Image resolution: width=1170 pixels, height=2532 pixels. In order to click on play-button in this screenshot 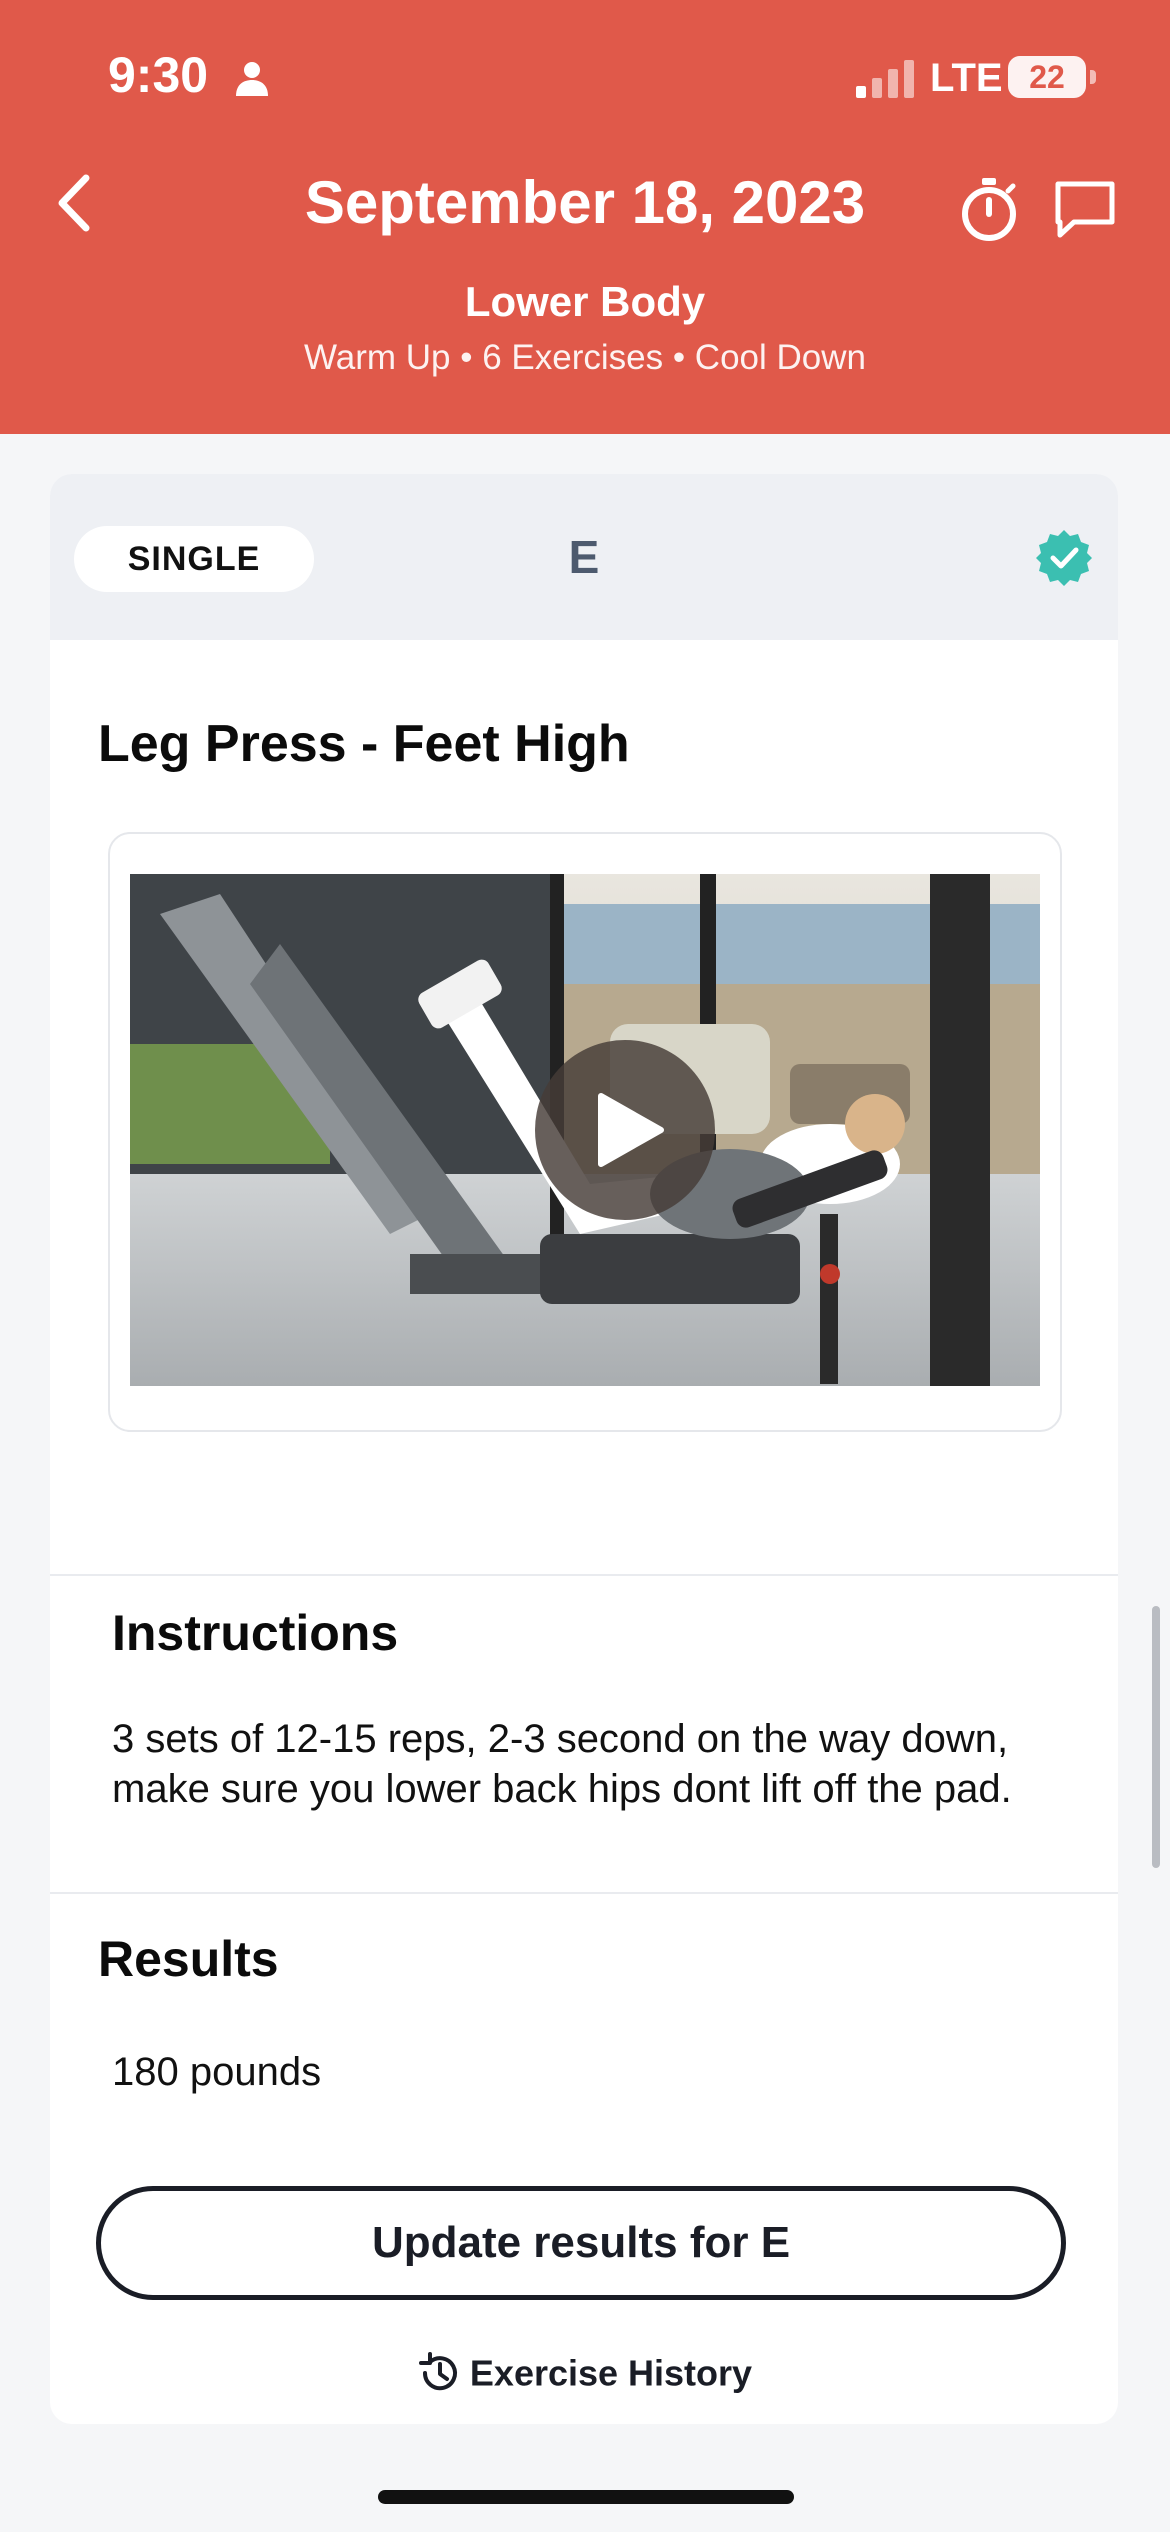, I will do `click(625, 1130)`.